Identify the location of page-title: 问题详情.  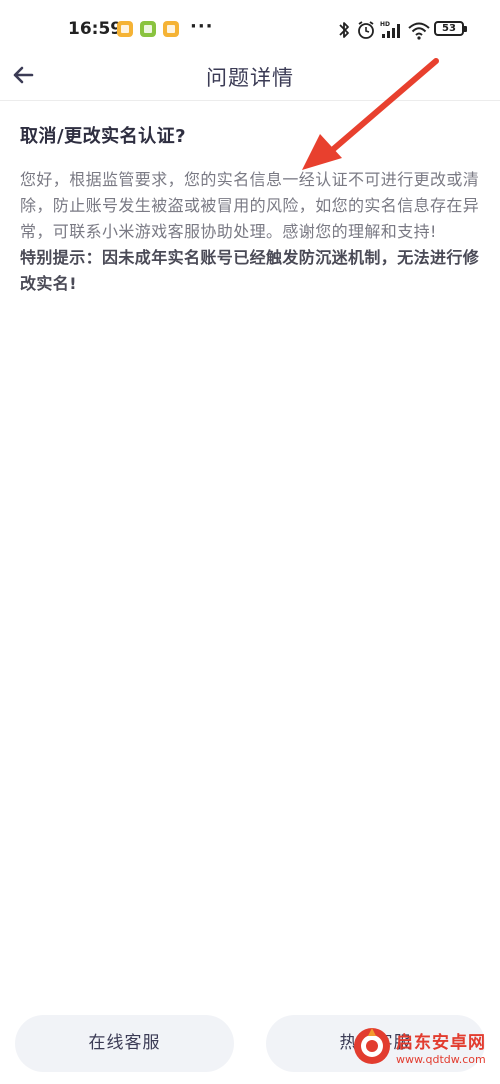
(250, 78).